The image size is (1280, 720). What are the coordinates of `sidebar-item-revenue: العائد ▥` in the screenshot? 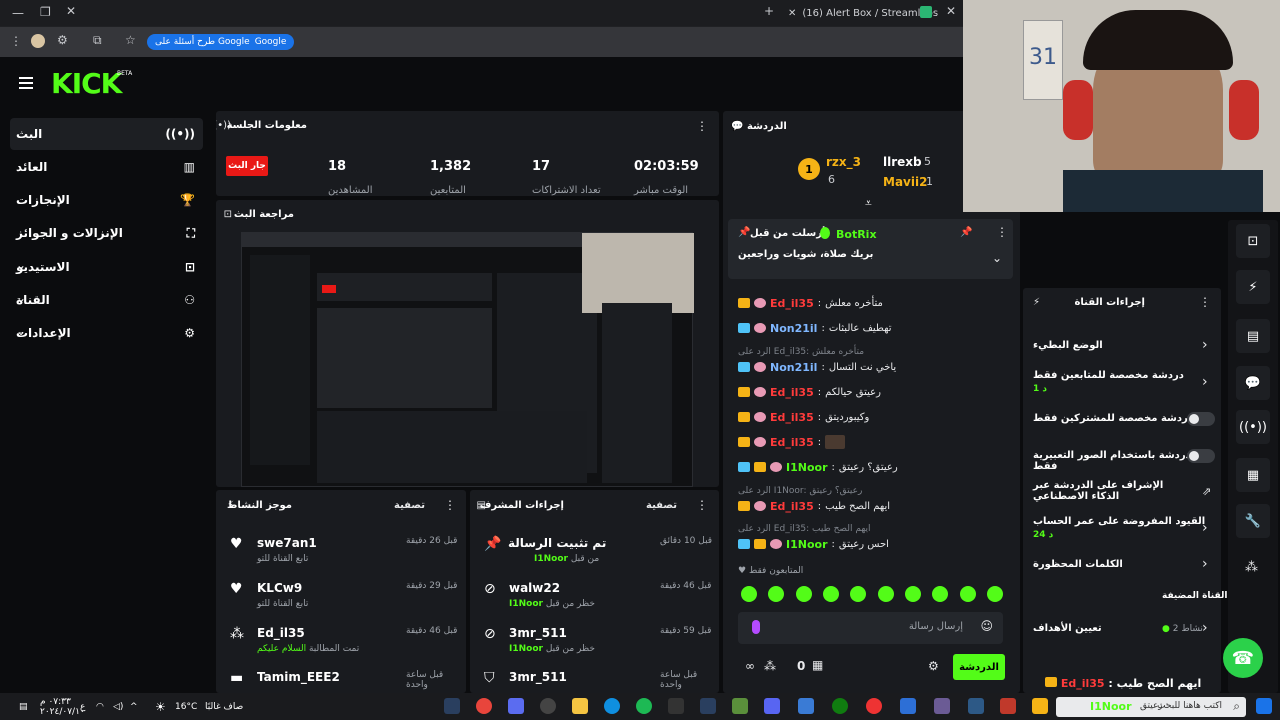 It's located at (106, 167).